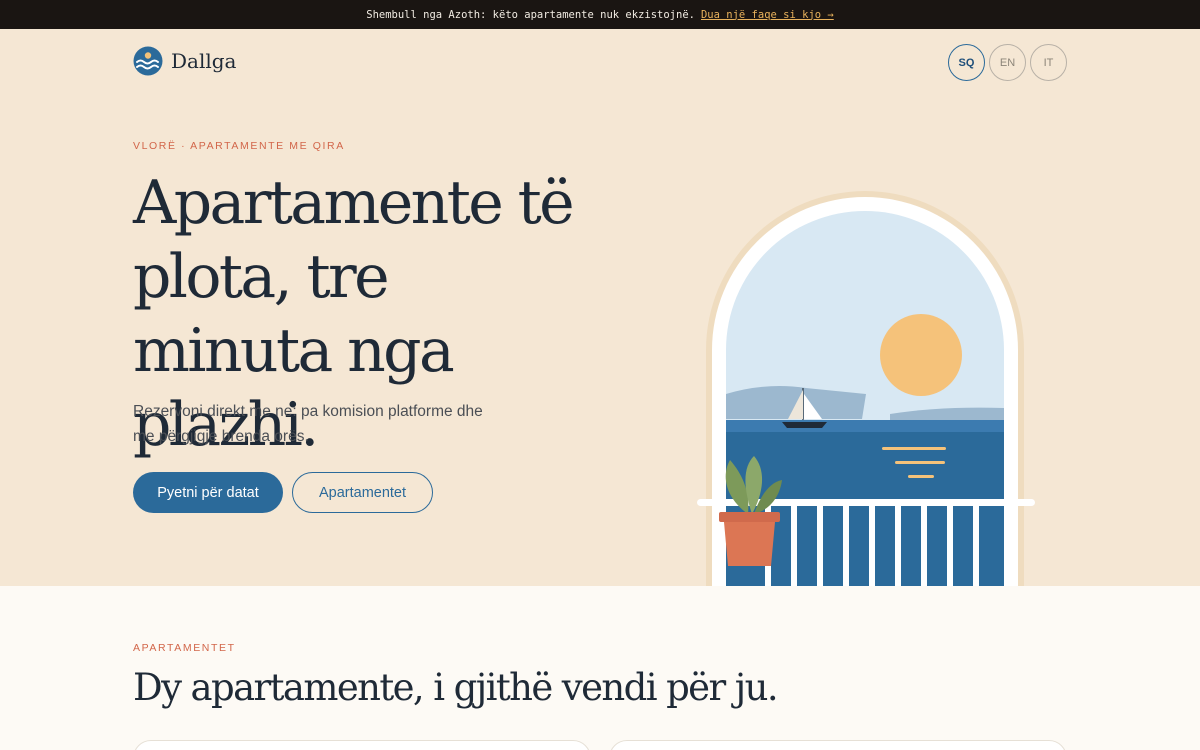 Image resolution: width=1200 pixels, height=750 pixels. Describe the element at coordinates (208, 492) in the screenshot. I see `ask-dates-button: Pyetni për datat` at that location.